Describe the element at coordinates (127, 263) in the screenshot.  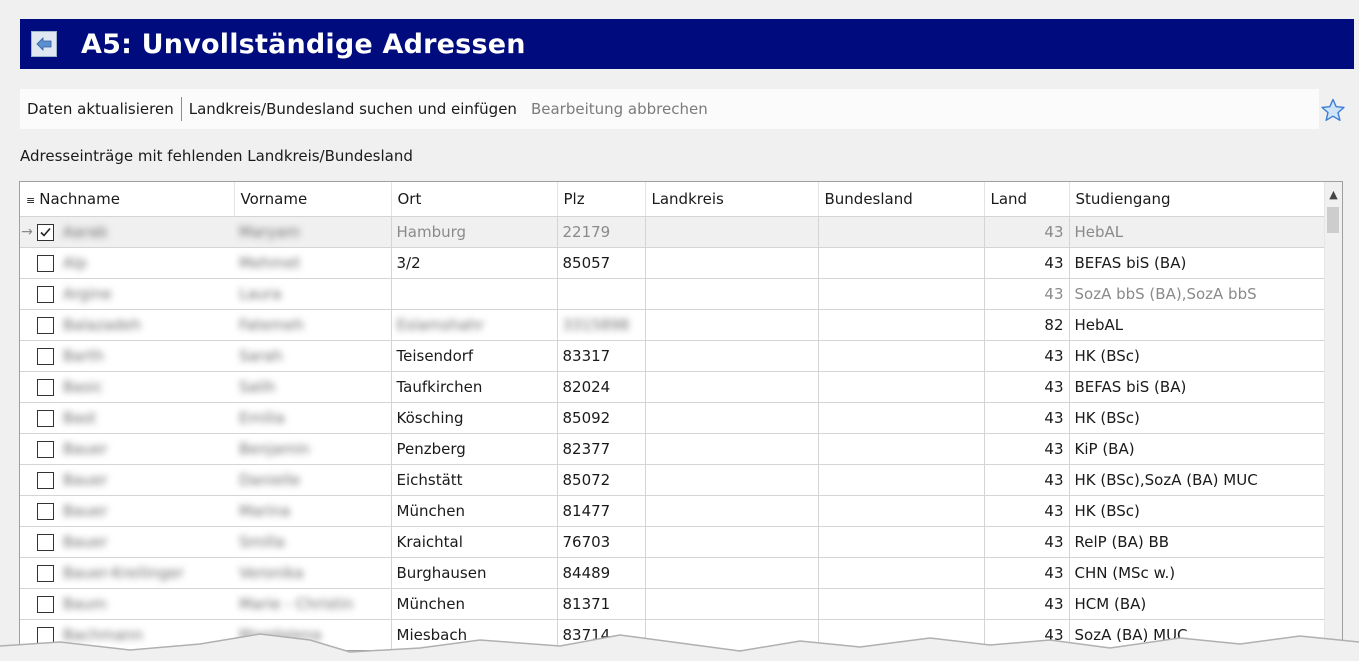
I see `cell-nachname: Alp` at that location.